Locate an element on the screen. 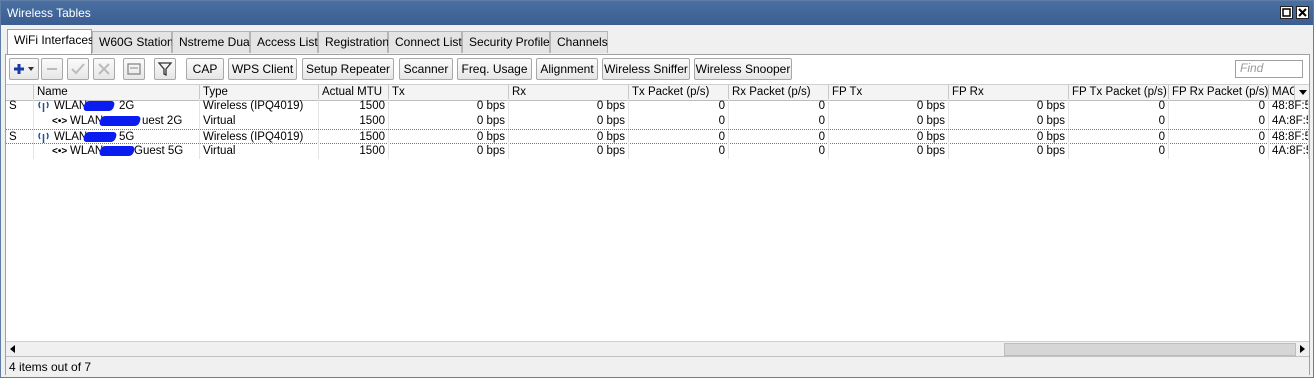  virtual-interface-icon: <•> is located at coordinates (60, 151).